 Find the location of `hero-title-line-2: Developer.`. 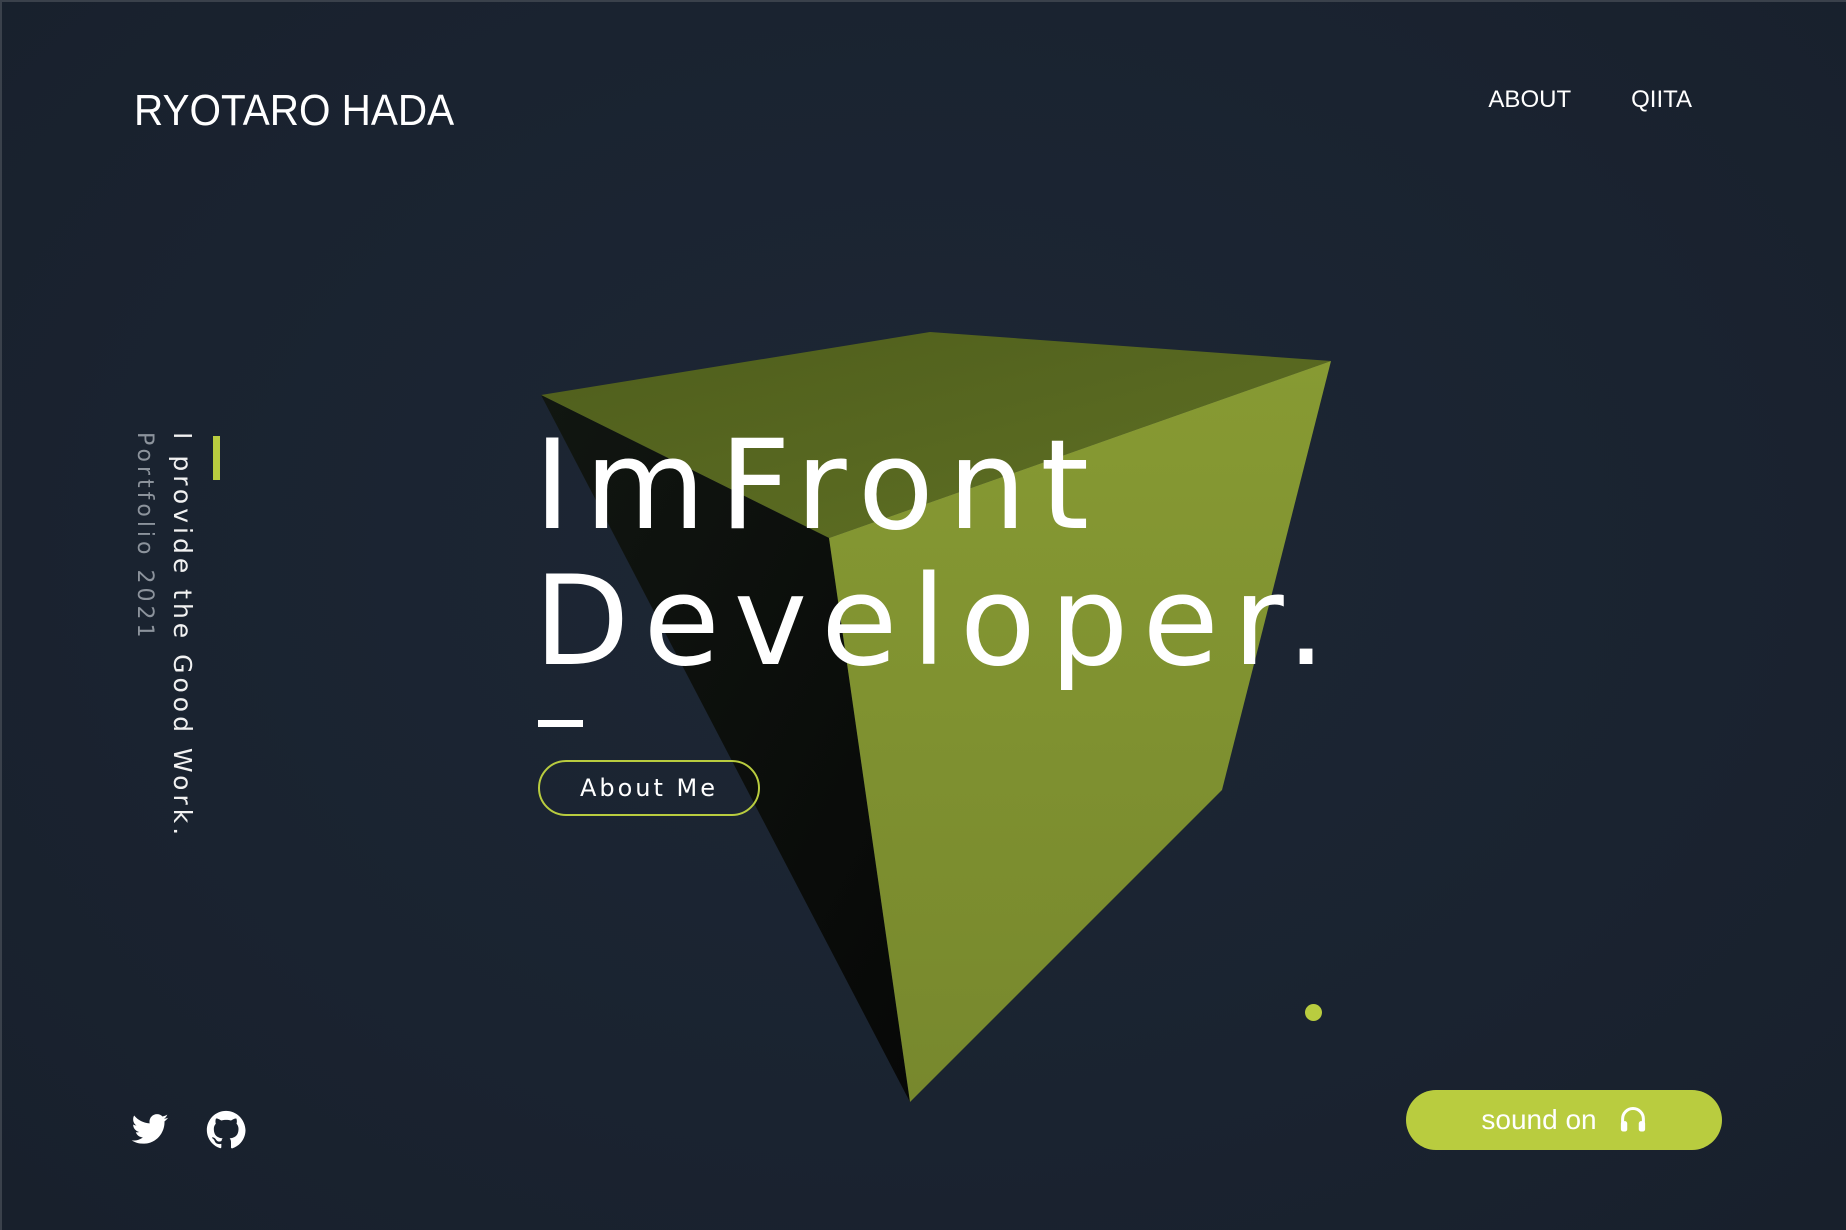

hero-title-line-2: Developer. is located at coordinates (937, 622).